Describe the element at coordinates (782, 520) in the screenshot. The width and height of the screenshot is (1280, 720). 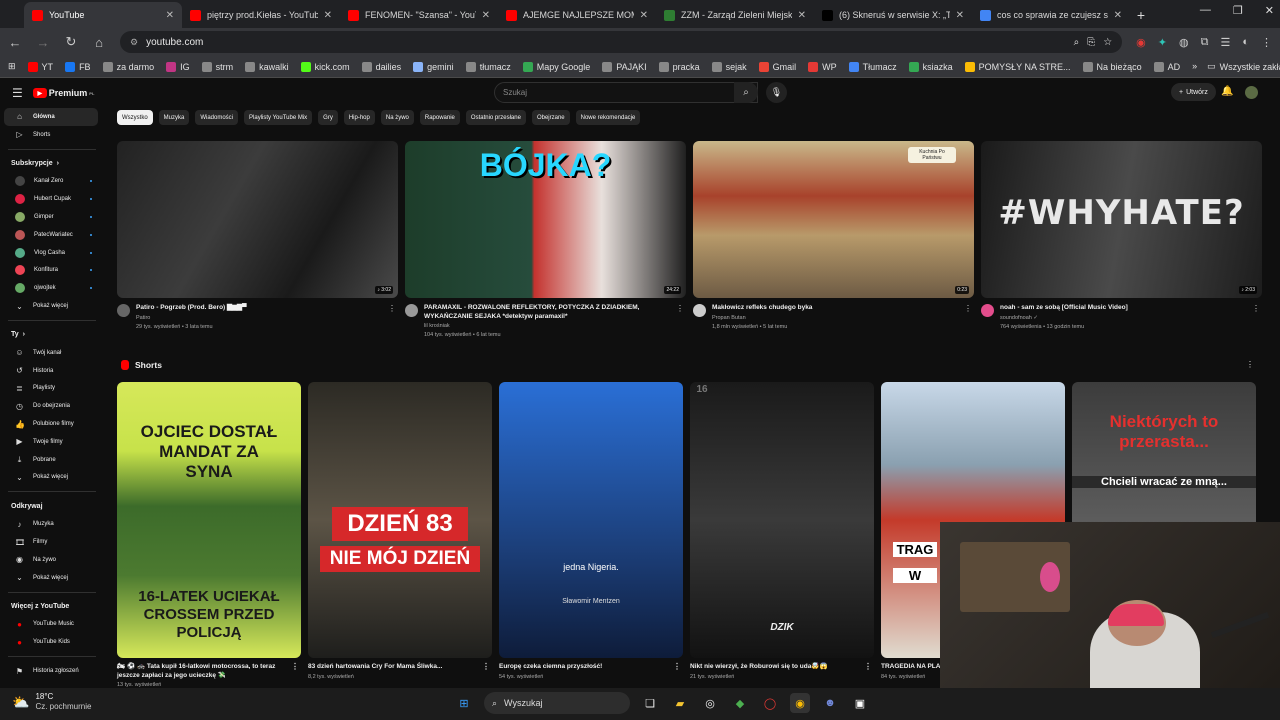
I see `short-thumbnail: 16 DZIK` at that location.